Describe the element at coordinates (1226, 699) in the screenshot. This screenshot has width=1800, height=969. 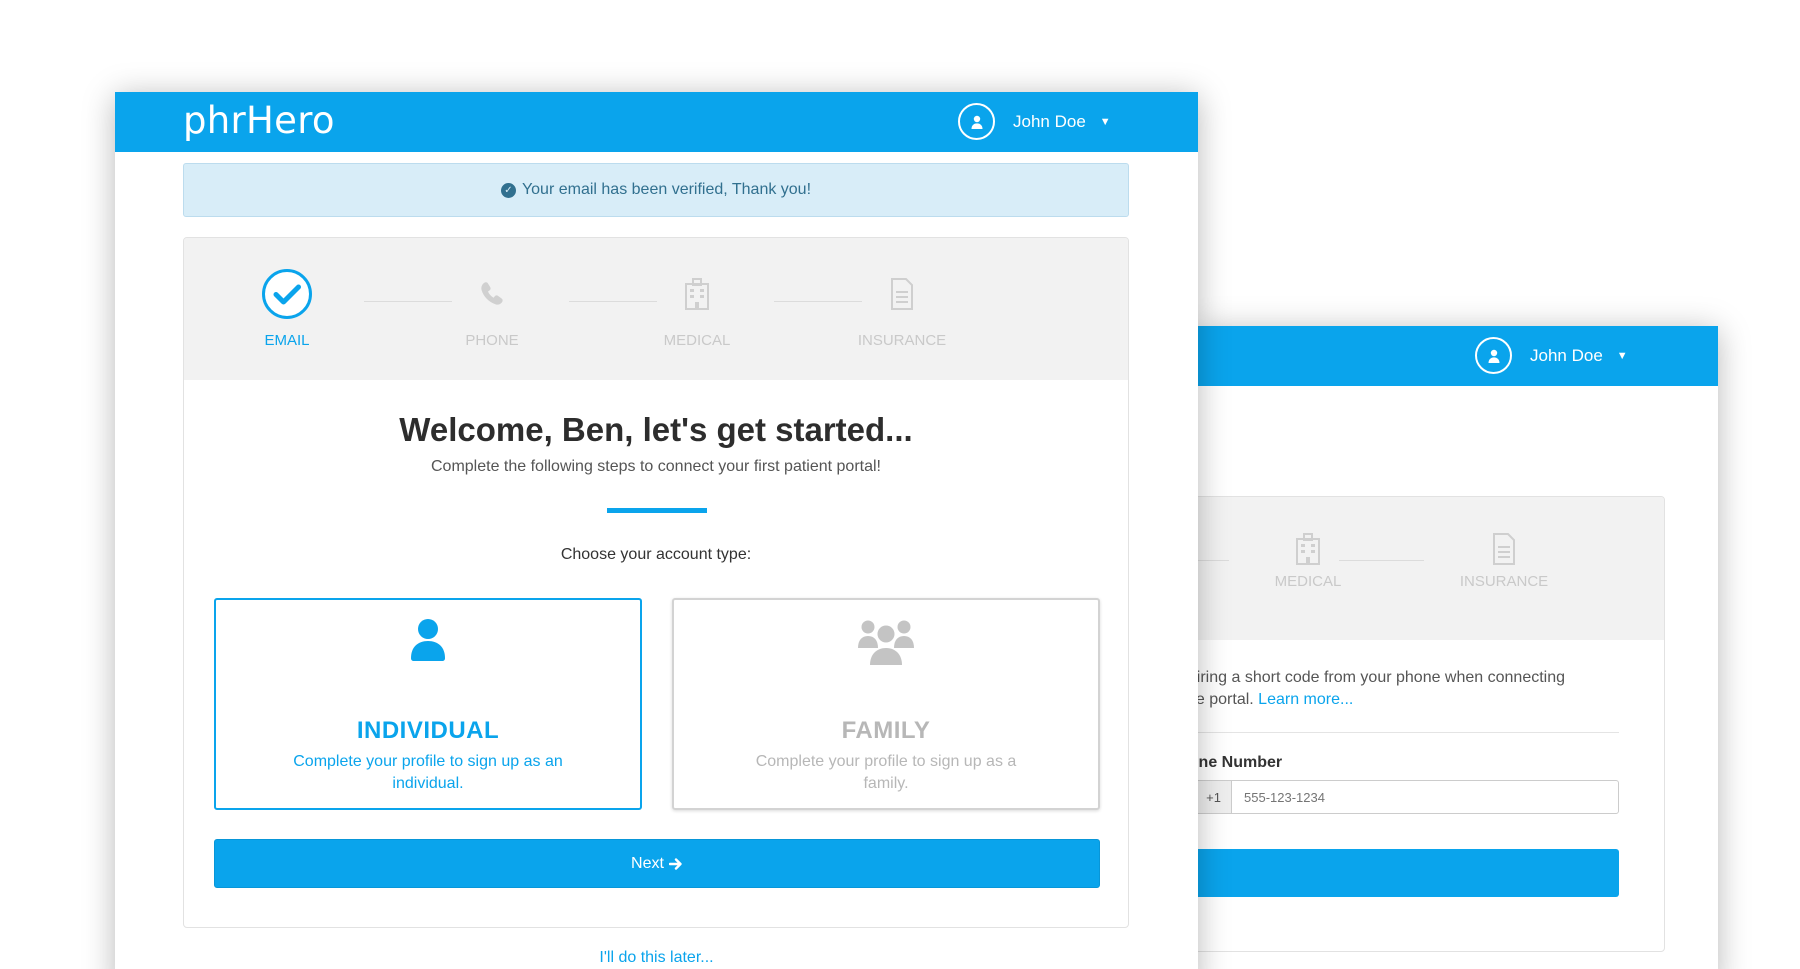
I see `phone-info-line2: nce portal.` at that location.